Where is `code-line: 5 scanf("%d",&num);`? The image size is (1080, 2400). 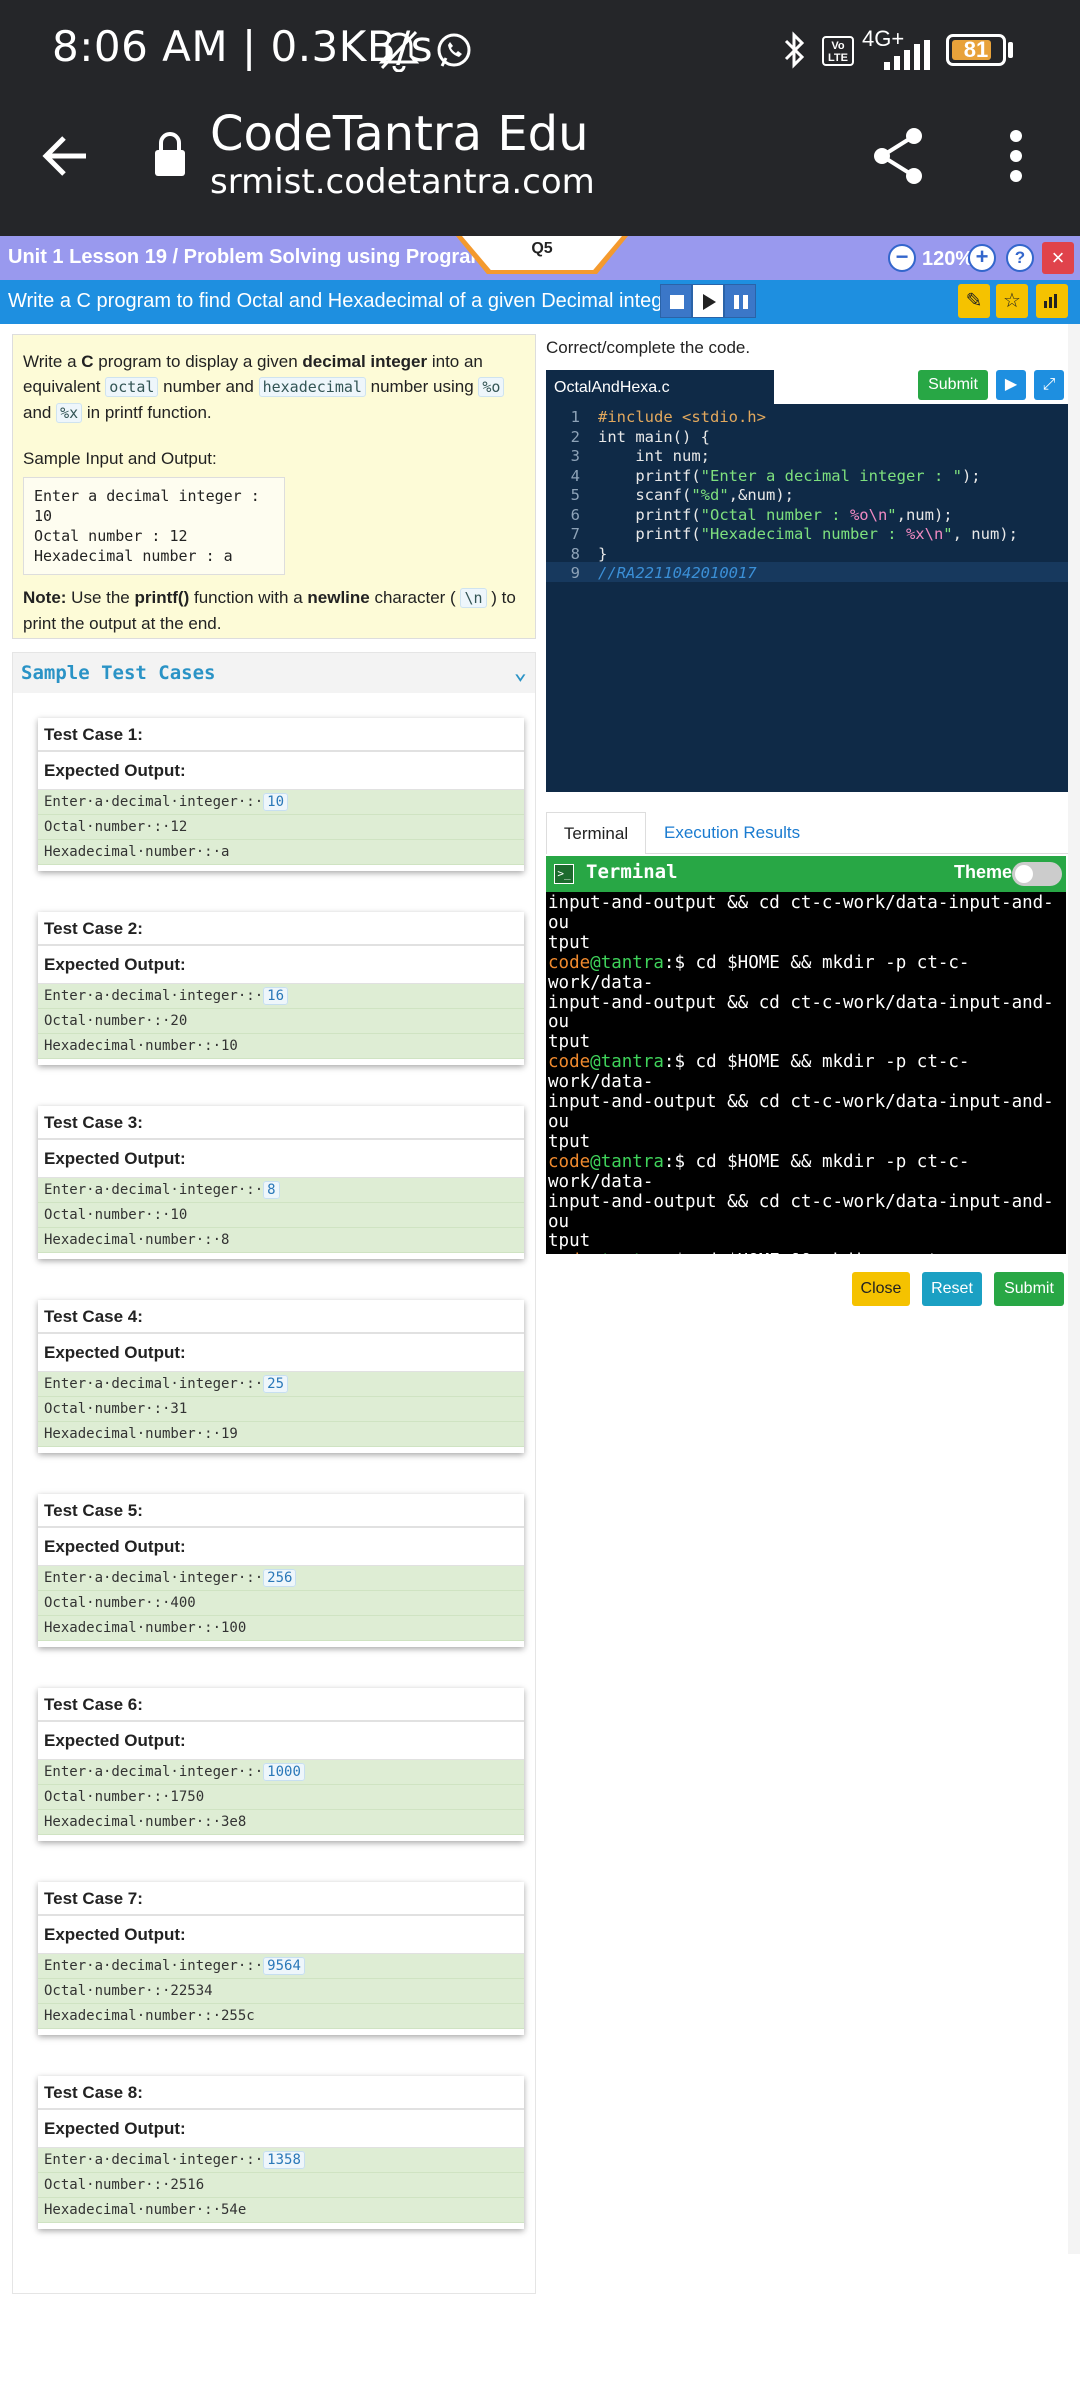 code-line: 5 scanf("%d",&num); is located at coordinates (807, 496).